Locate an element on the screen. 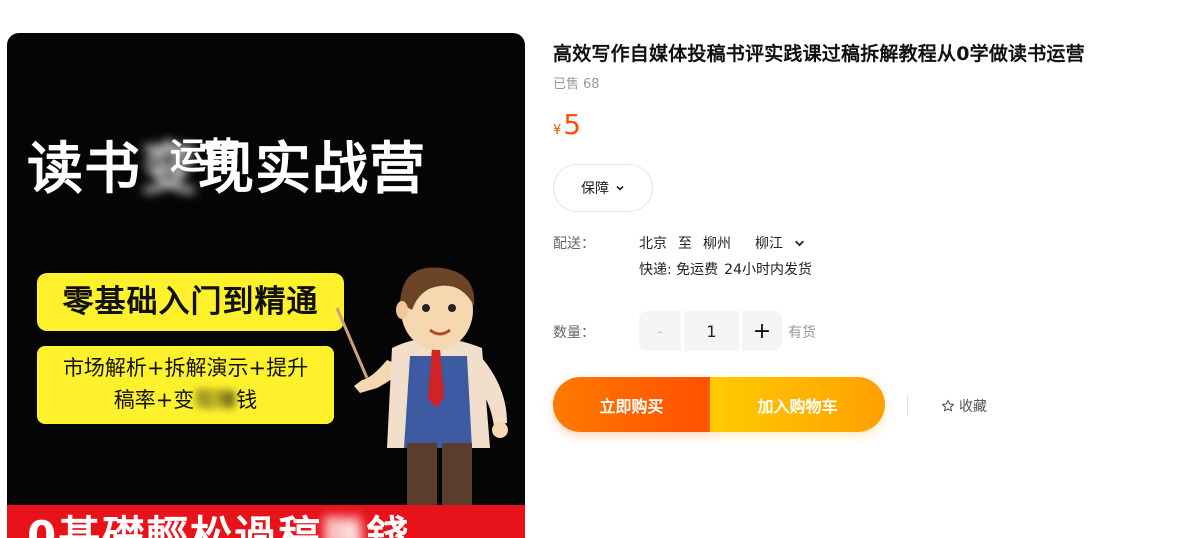 The height and width of the screenshot is (538, 1201). shipping-details: 快递: 免运费 24小时内发货 is located at coordinates (725, 269).